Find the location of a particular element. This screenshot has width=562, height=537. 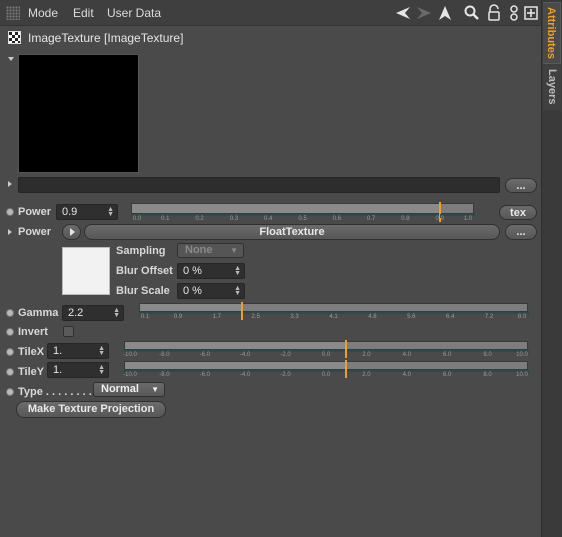

tiley-slider is located at coordinates (326, 365).